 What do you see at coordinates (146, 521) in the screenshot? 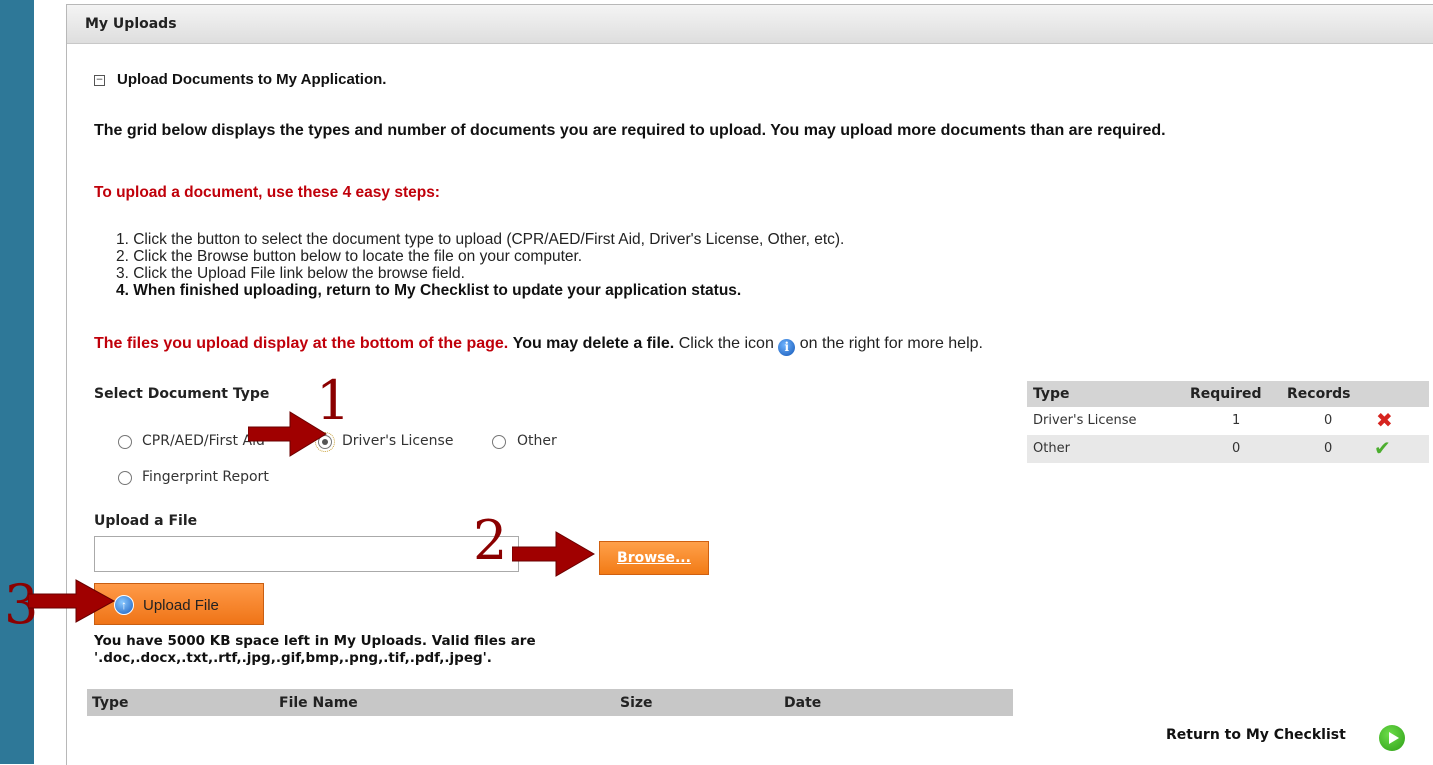
I see `upload-file-label: Upload a File` at bounding box center [146, 521].